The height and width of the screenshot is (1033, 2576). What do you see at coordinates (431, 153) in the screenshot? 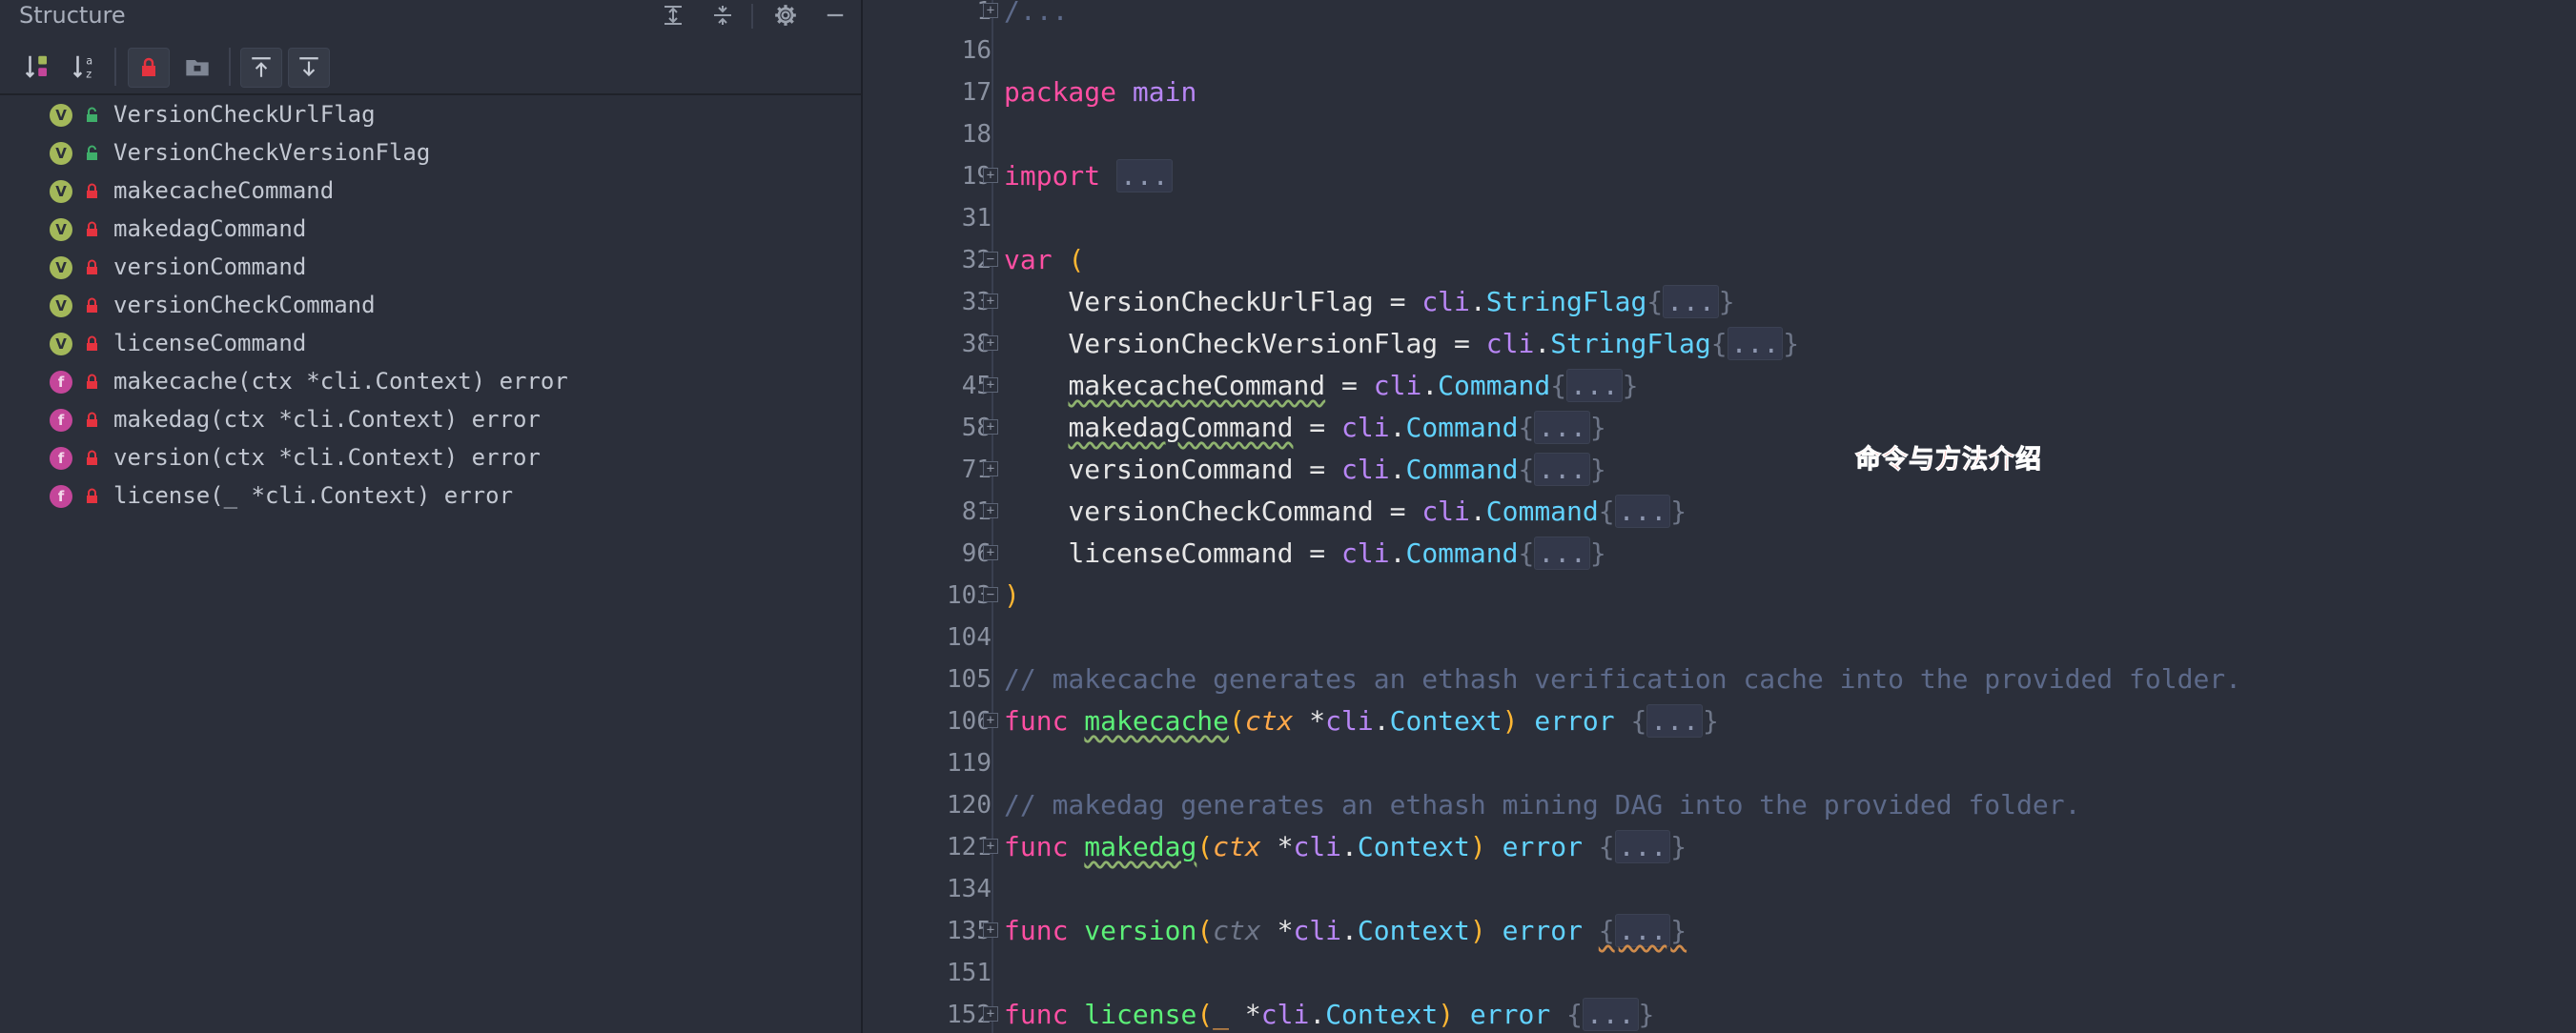
I see `tree-item: V VersionCheckVersionFlag` at bounding box center [431, 153].